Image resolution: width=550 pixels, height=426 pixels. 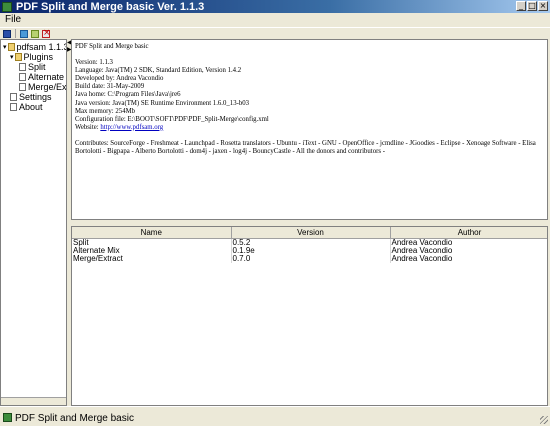 I want to click on window-title: PDF Split and Merge basic Ver. 1.1.3, so click(x=110, y=6).